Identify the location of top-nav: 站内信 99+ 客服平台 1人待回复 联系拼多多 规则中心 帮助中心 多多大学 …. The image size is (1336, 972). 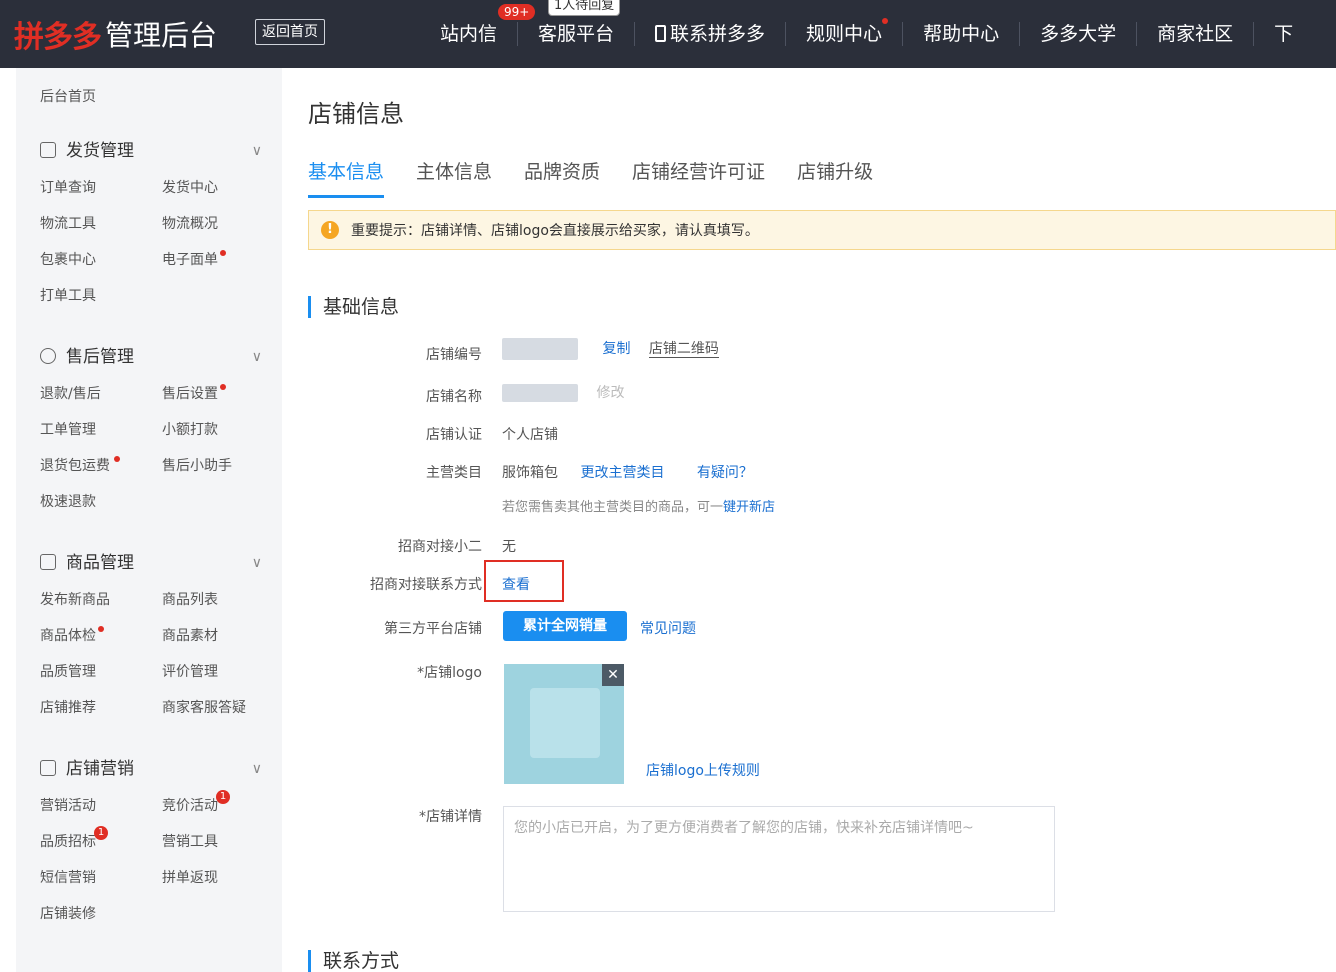
(856, 34).